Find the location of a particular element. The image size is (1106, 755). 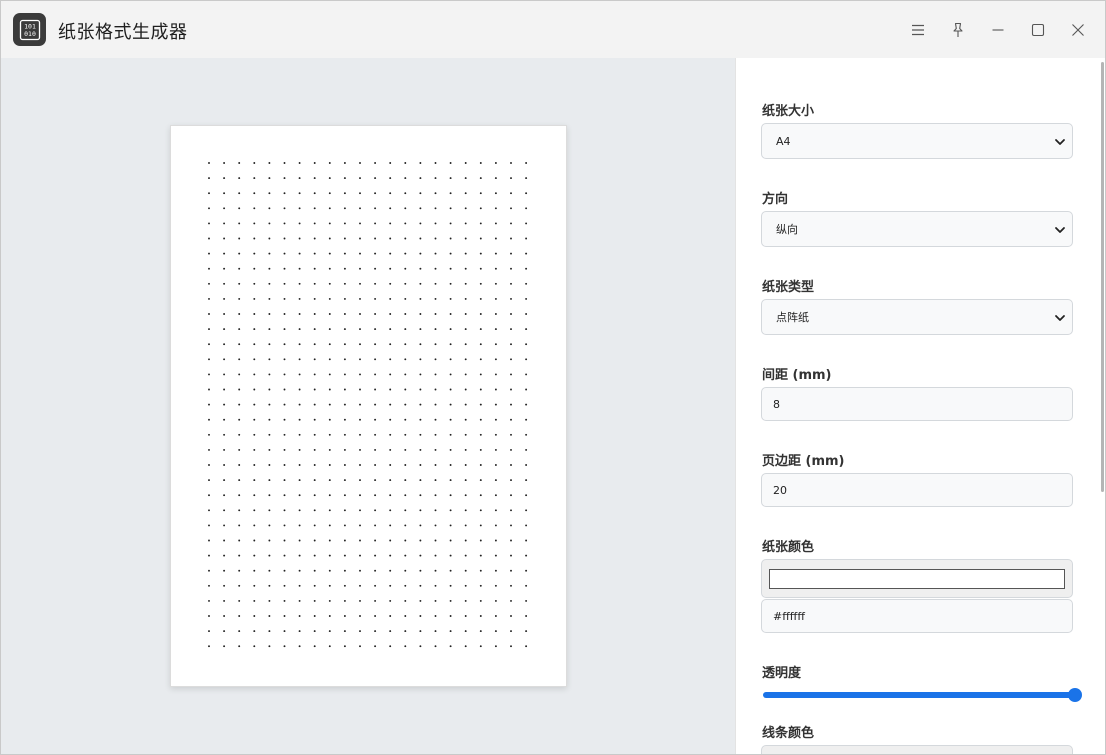

opacity-slider is located at coordinates (922, 695).